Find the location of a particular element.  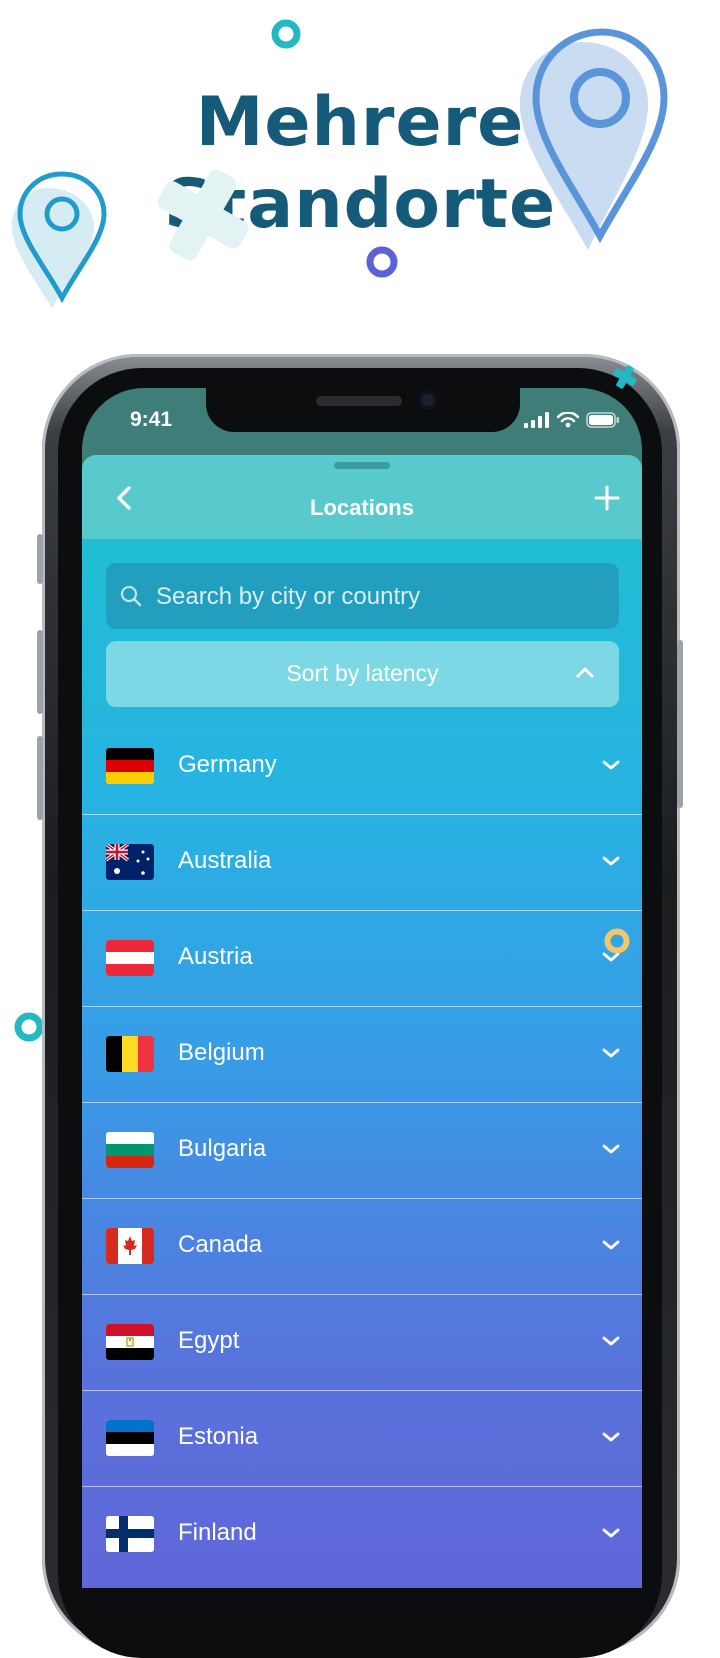

list-item: Australia is located at coordinates (362, 863).